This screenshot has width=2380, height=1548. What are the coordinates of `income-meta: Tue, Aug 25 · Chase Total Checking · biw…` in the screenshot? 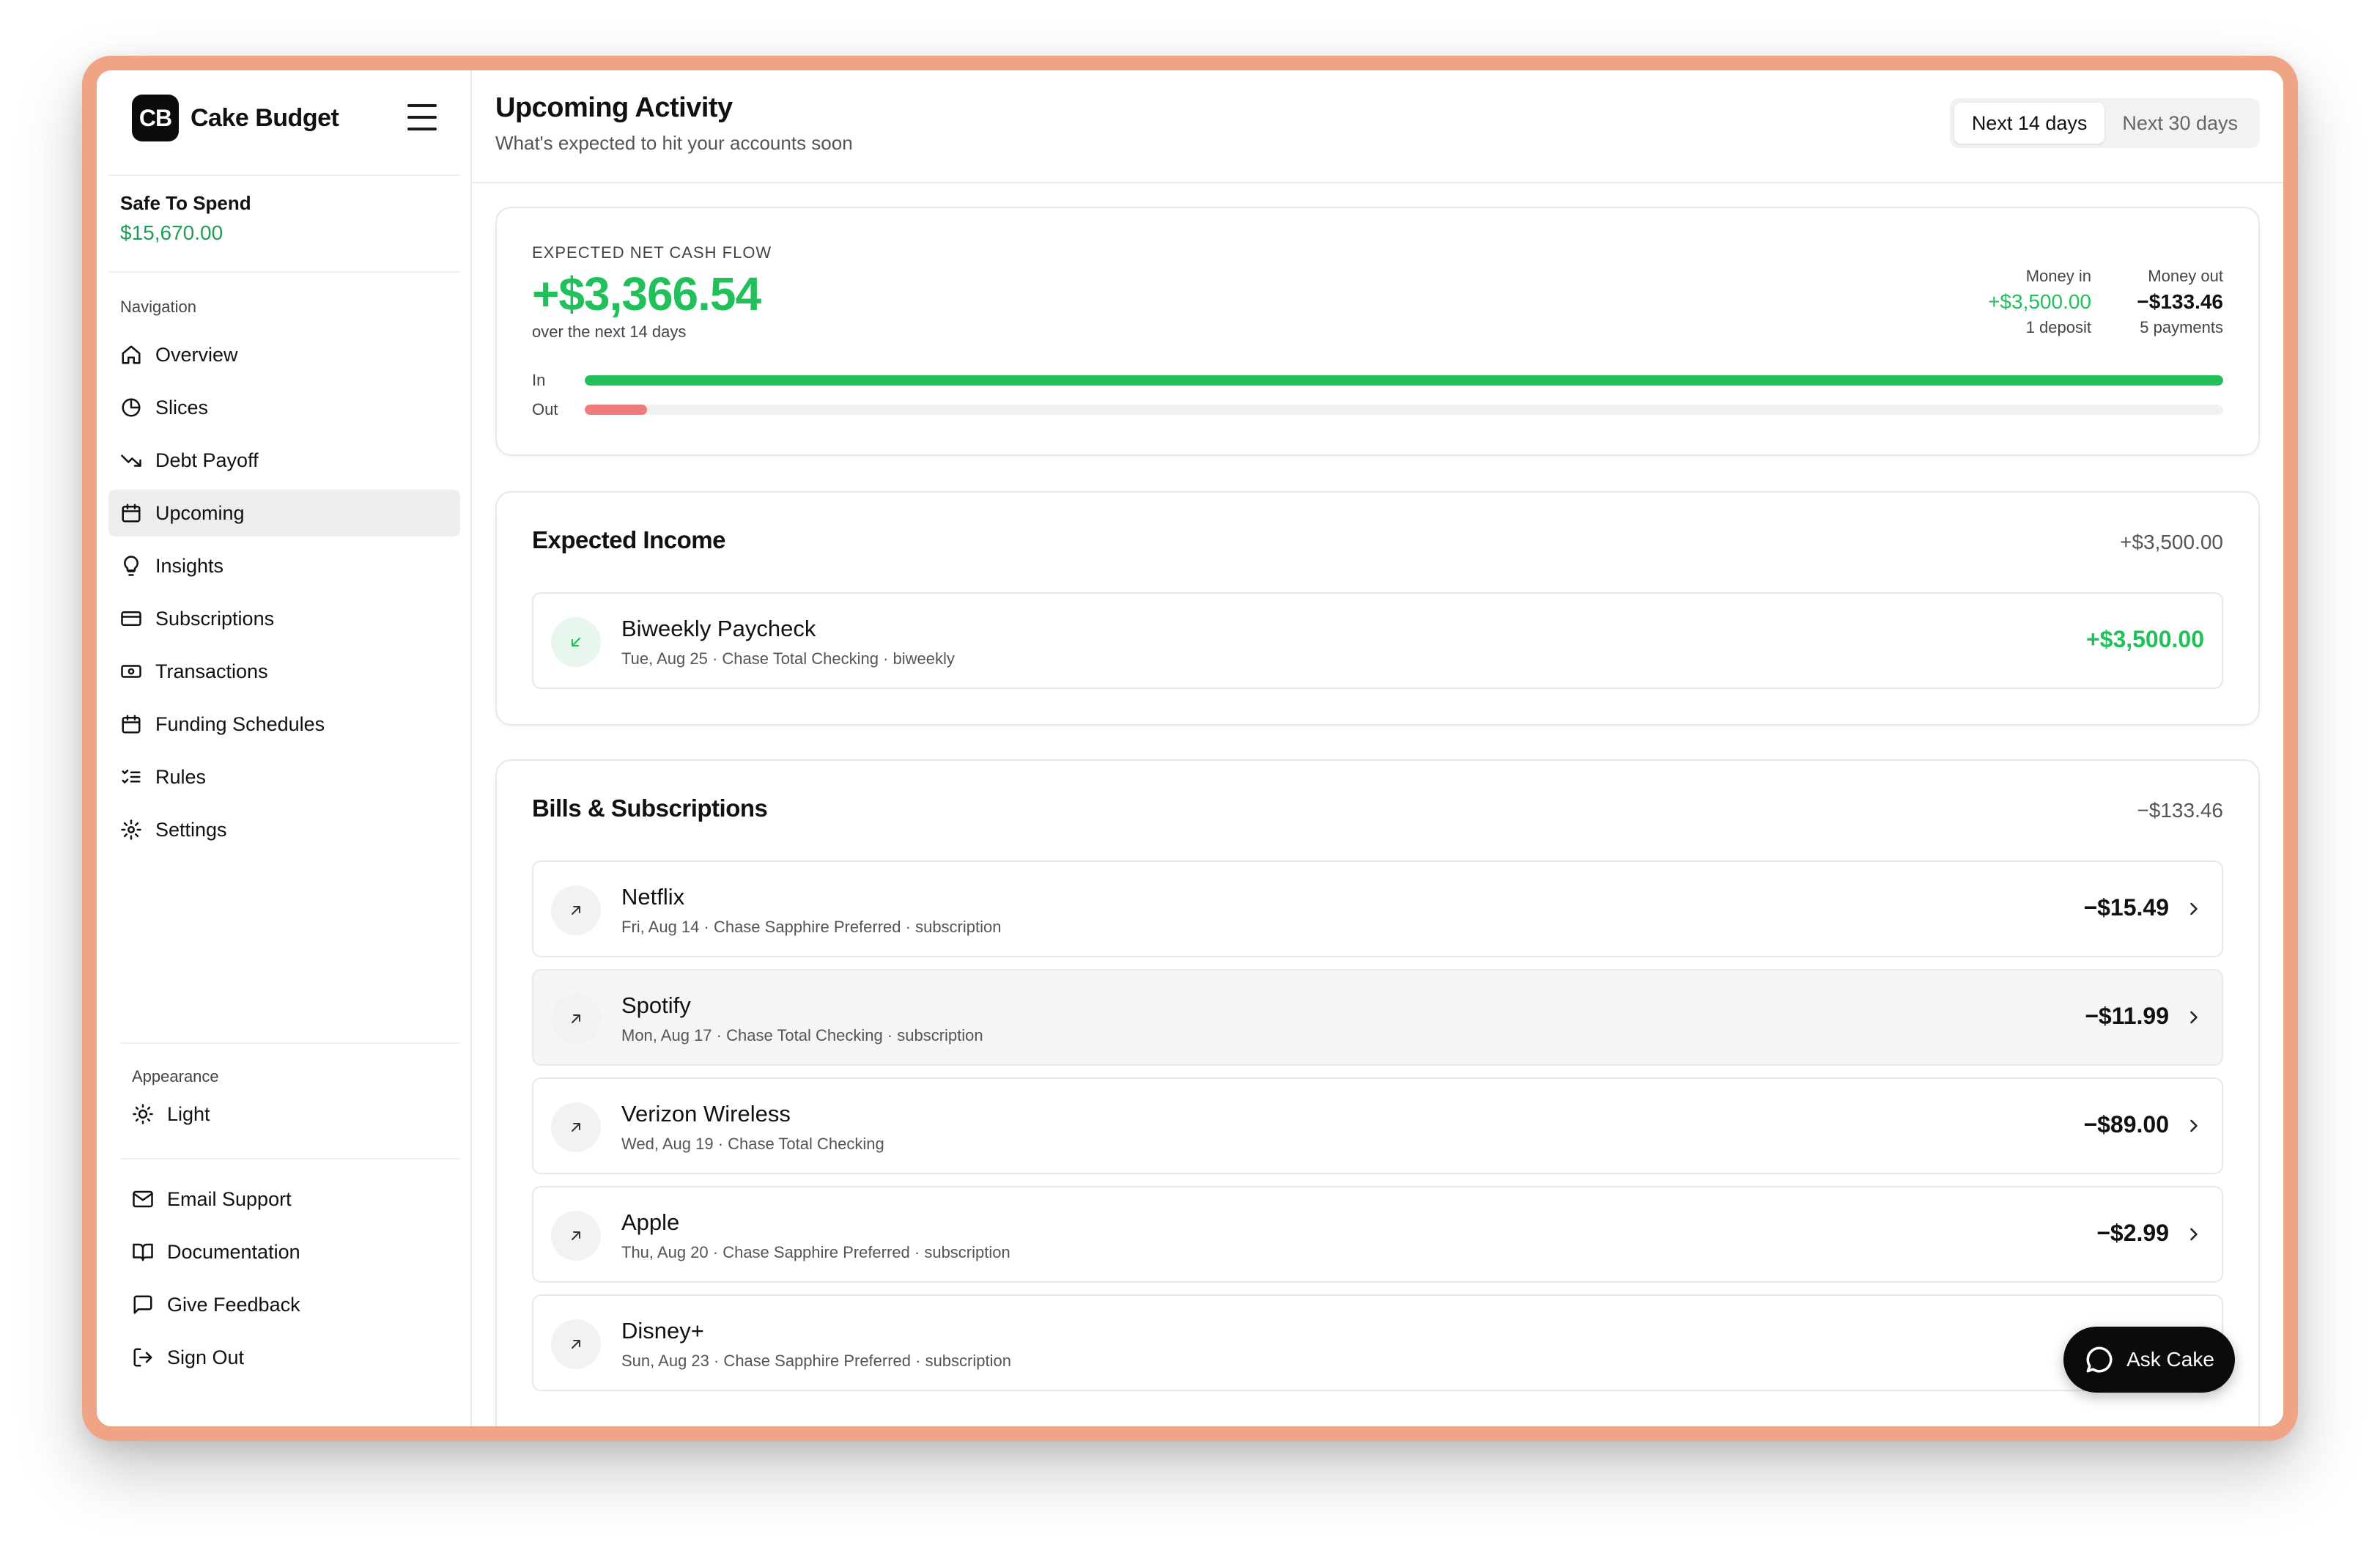 It's located at (788, 658).